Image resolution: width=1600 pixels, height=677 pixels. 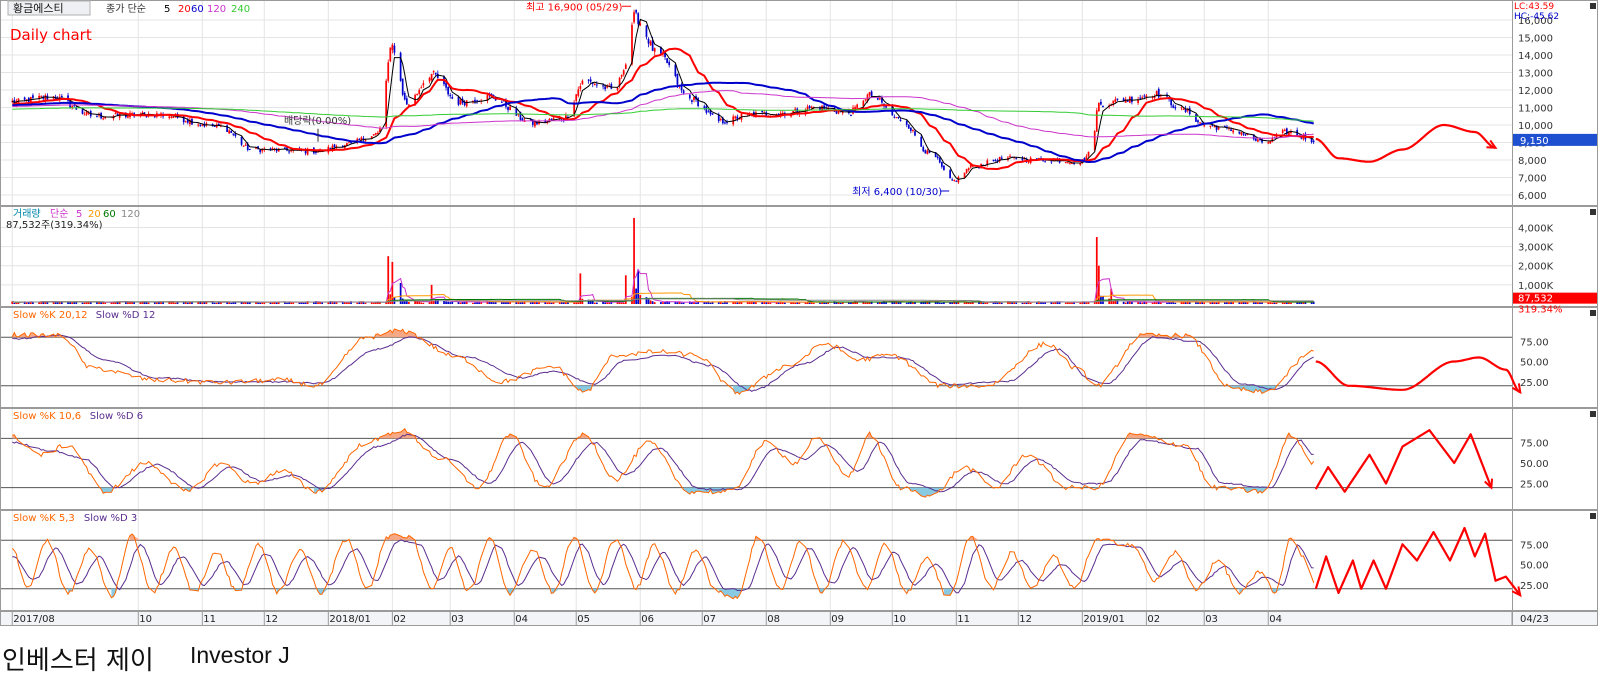 What do you see at coordinates (897, 192) in the screenshot?
I see `price-low-annotation: 최저 6,400 (10/30)` at bounding box center [897, 192].